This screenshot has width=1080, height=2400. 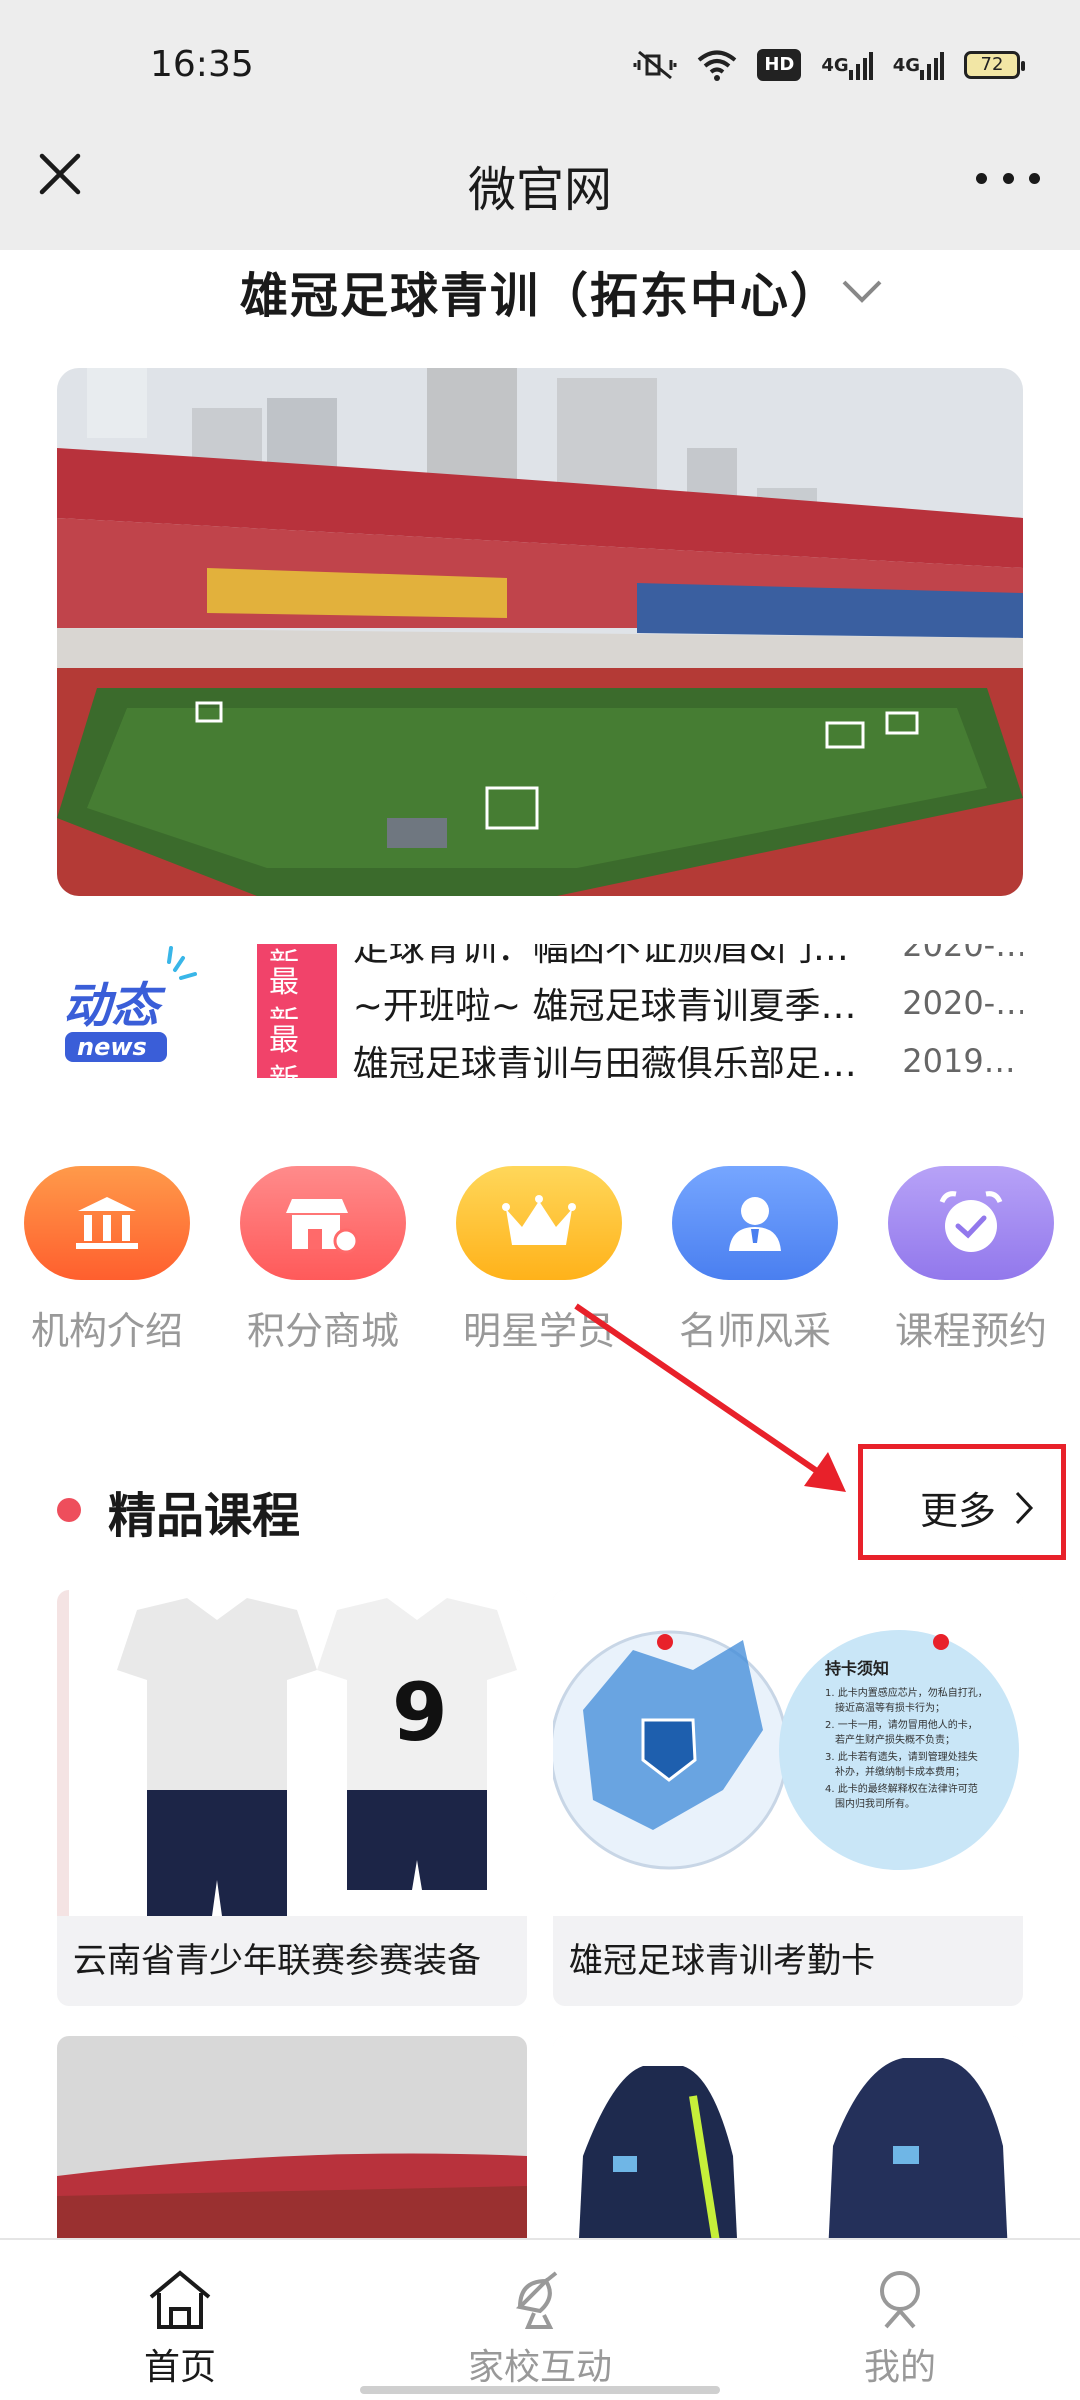 I want to click on home-indicator, so click(x=540, y=2390).